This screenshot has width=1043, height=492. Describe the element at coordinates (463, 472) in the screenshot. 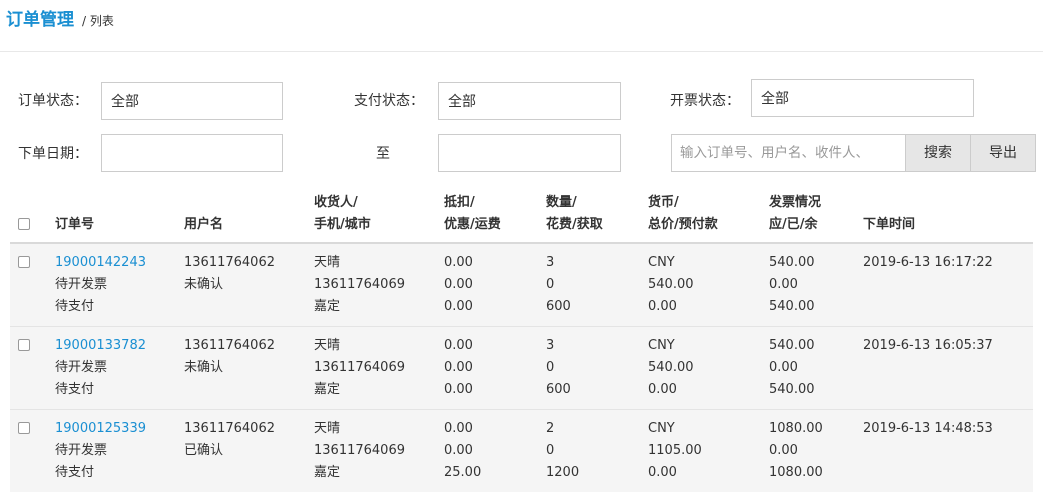

I see `freight-value: 25.00` at that location.